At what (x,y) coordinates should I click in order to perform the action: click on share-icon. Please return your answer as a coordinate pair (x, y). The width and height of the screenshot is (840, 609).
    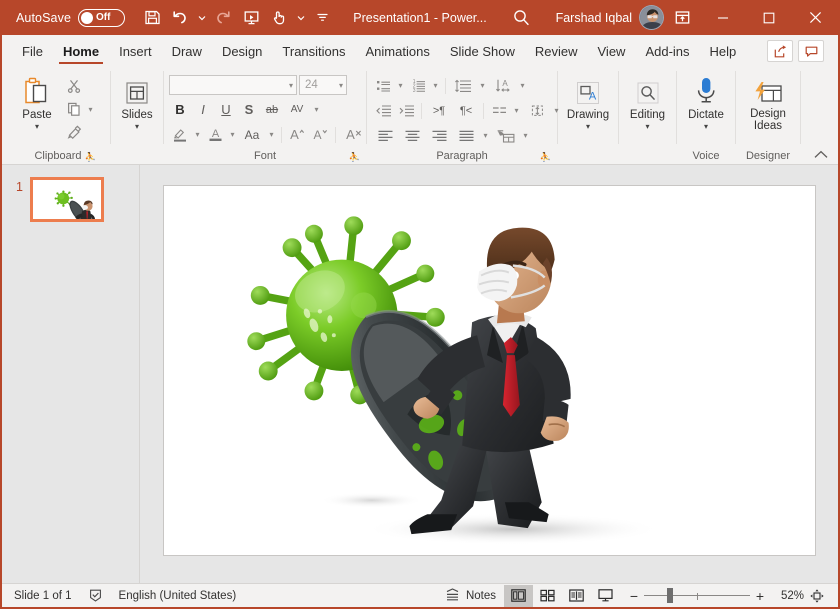
    Looking at the image, I should click on (780, 51).